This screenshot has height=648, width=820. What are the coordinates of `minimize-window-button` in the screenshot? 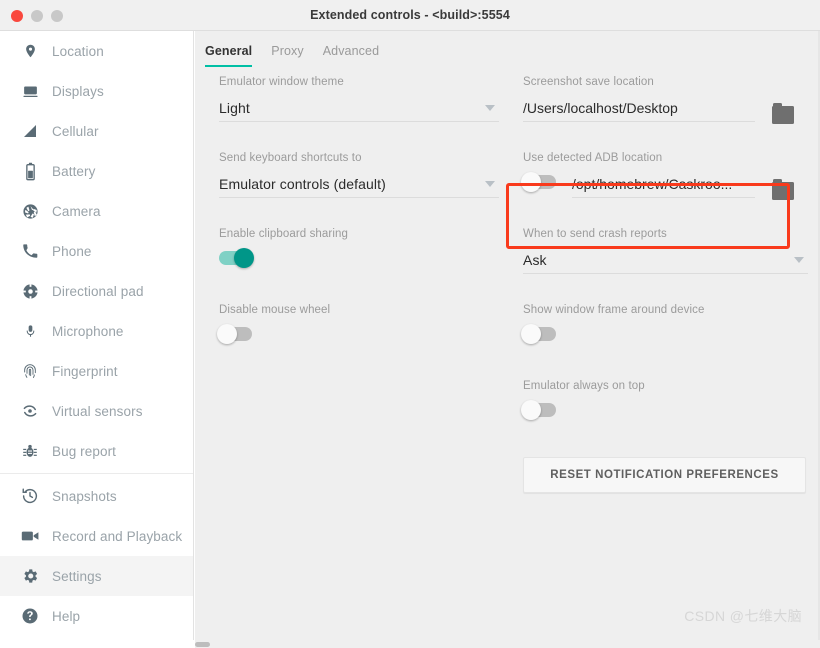 It's located at (37, 15).